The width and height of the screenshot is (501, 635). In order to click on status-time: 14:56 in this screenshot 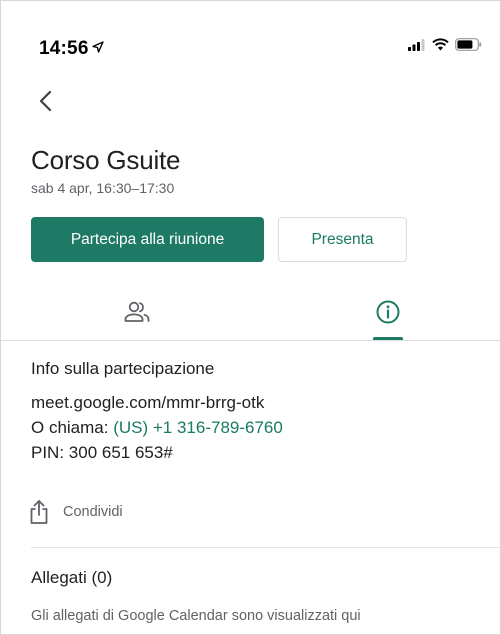, I will do `click(71, 48)`.